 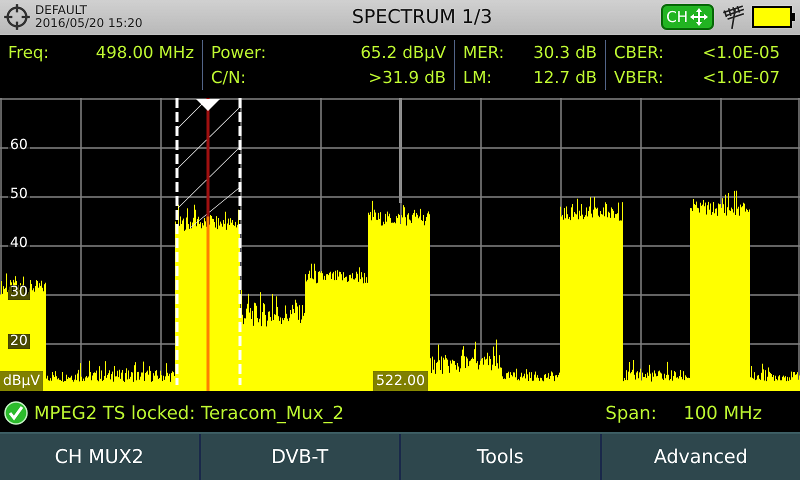 What do you see at coordinates (17, 17) in the screenshot?
I see `crosshair-icon` at bounding box center [17, 17].